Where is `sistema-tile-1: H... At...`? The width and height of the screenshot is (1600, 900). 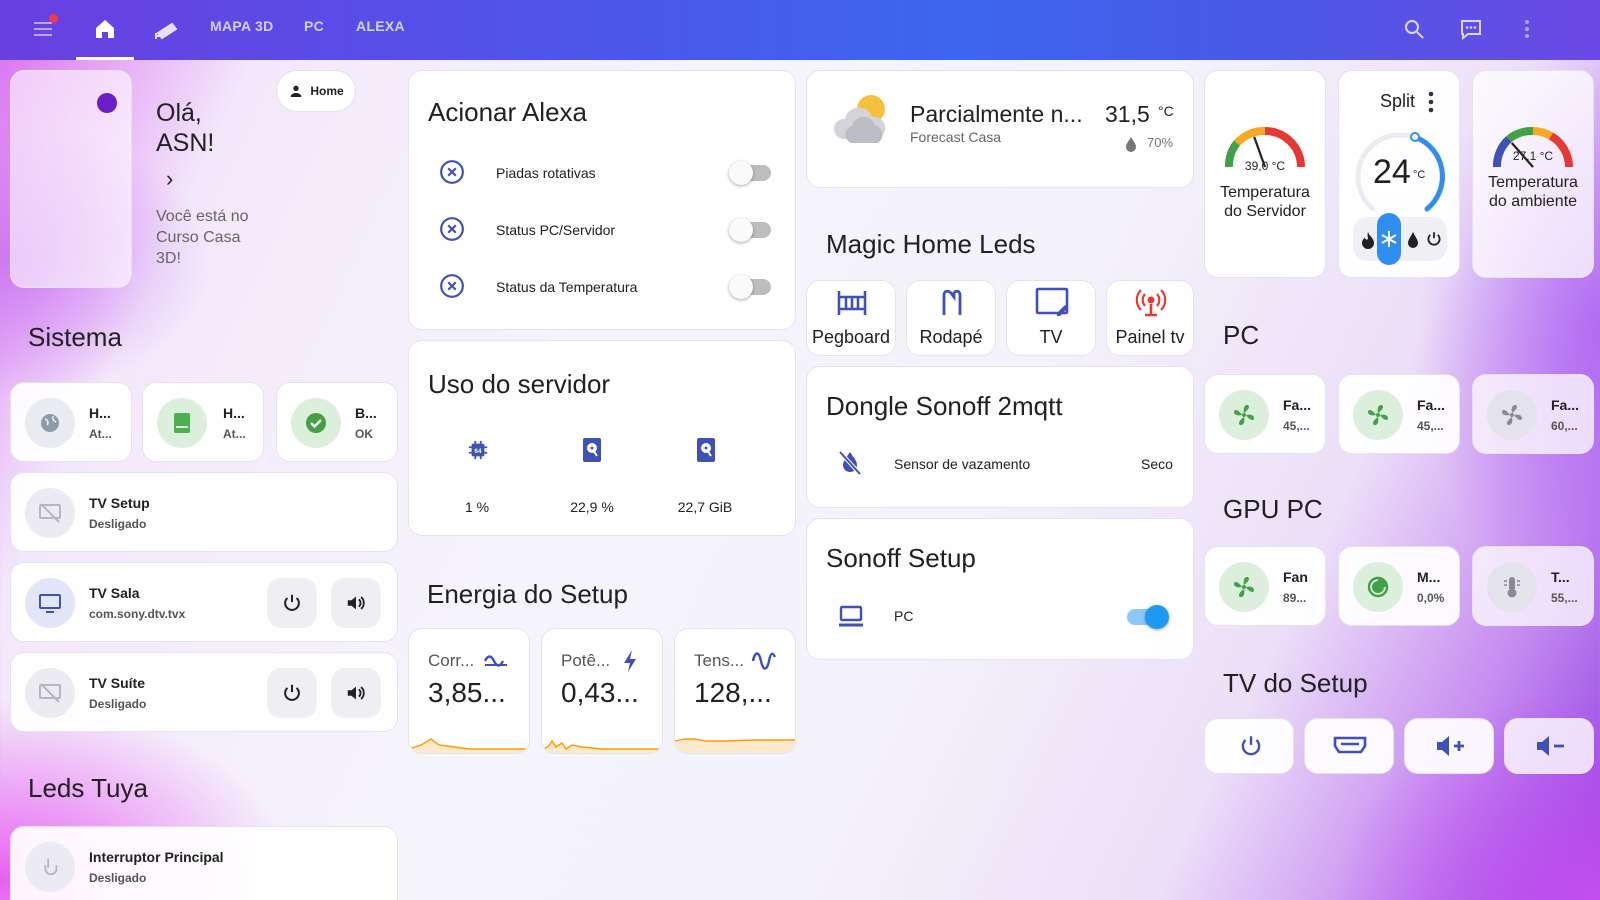 sistema-tile-1: H... At... is located at coordinates (71, 422).